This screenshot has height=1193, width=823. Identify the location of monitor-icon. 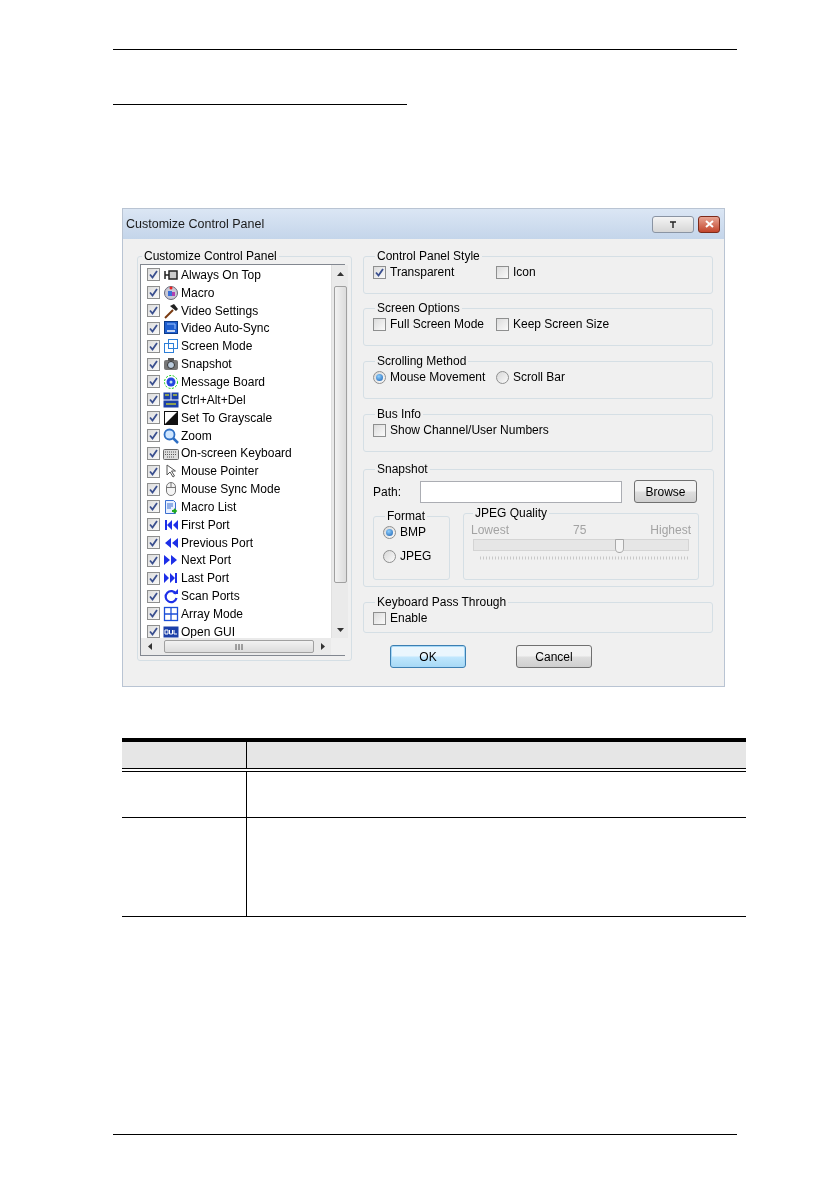
(171, 328).